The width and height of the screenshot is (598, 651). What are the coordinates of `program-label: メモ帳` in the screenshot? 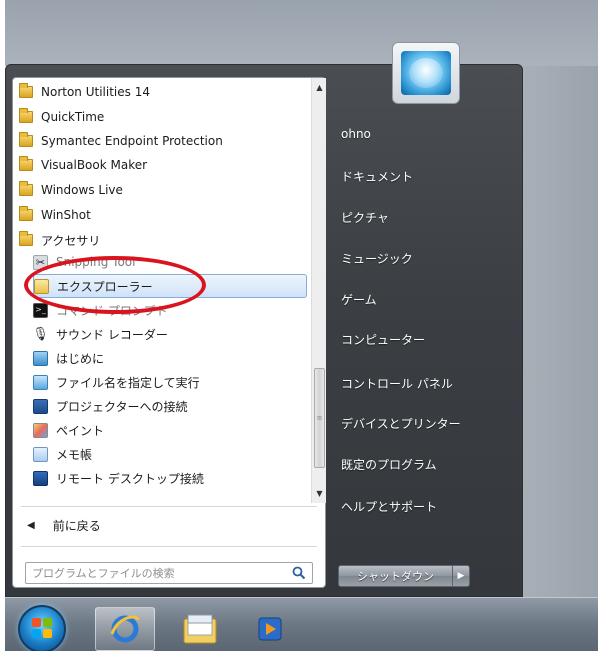 It's located at (74, 454).